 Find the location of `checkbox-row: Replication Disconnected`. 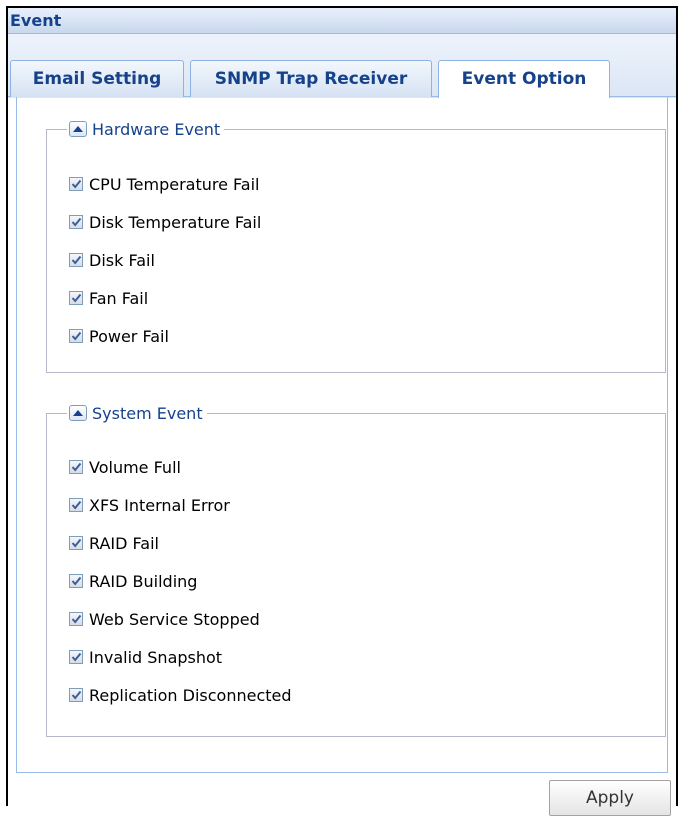

checkbox-row: Replication Disconnected is located at coordinates (180, 695).